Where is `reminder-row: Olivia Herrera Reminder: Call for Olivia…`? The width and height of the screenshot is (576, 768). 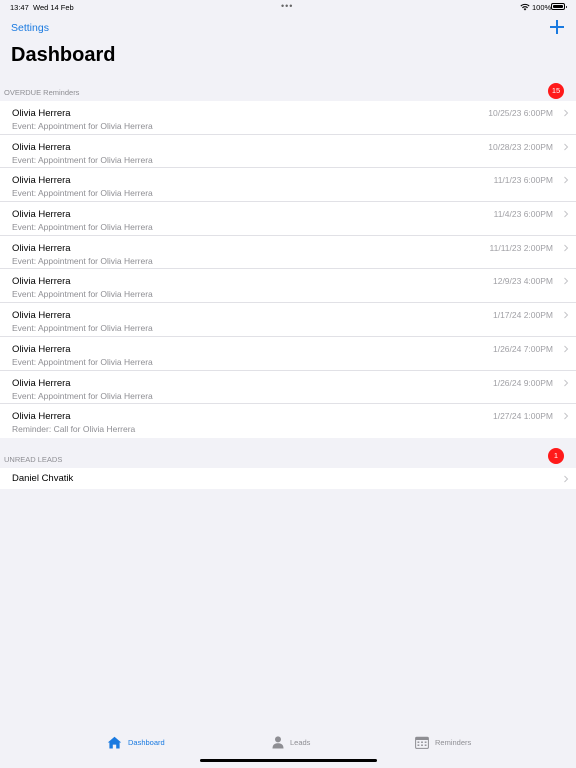
reminder-row: Olivia Herrera Reminder: Call for Olivia… is located at coordinates (288, 421).